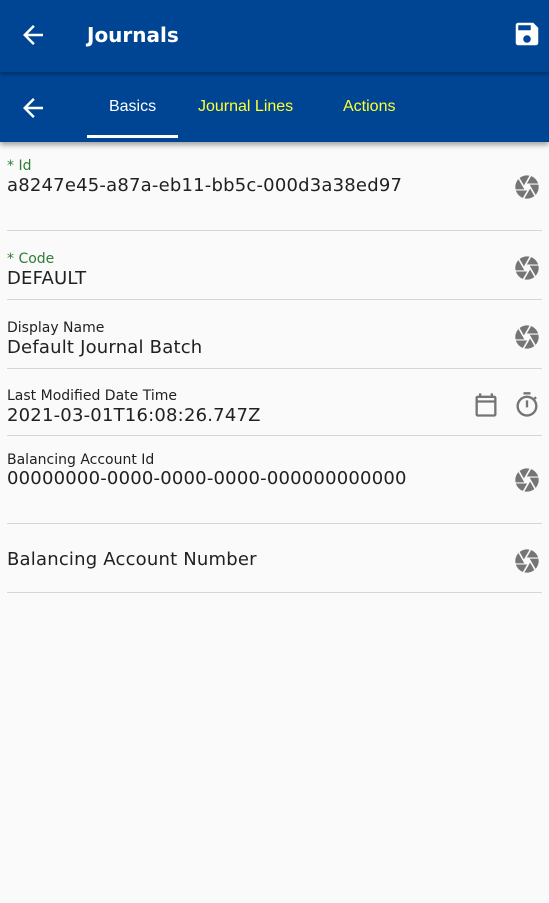 The image size is (549, 903). Describe the element at coordinates (527, 405) in the screenshot. I see `stopwatch-icon` at that location.